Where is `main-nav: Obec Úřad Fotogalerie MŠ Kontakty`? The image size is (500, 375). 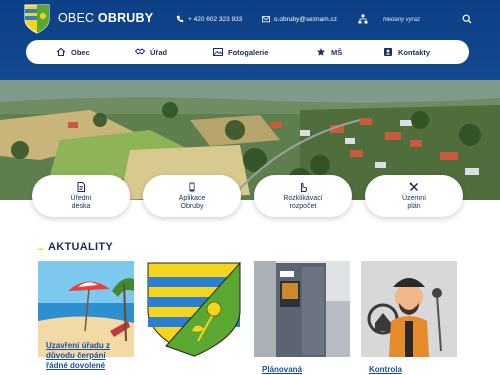 main-nav: Obec Úřad Fotogalerie MŠ Kontakty is located at coordinates (247, 52).